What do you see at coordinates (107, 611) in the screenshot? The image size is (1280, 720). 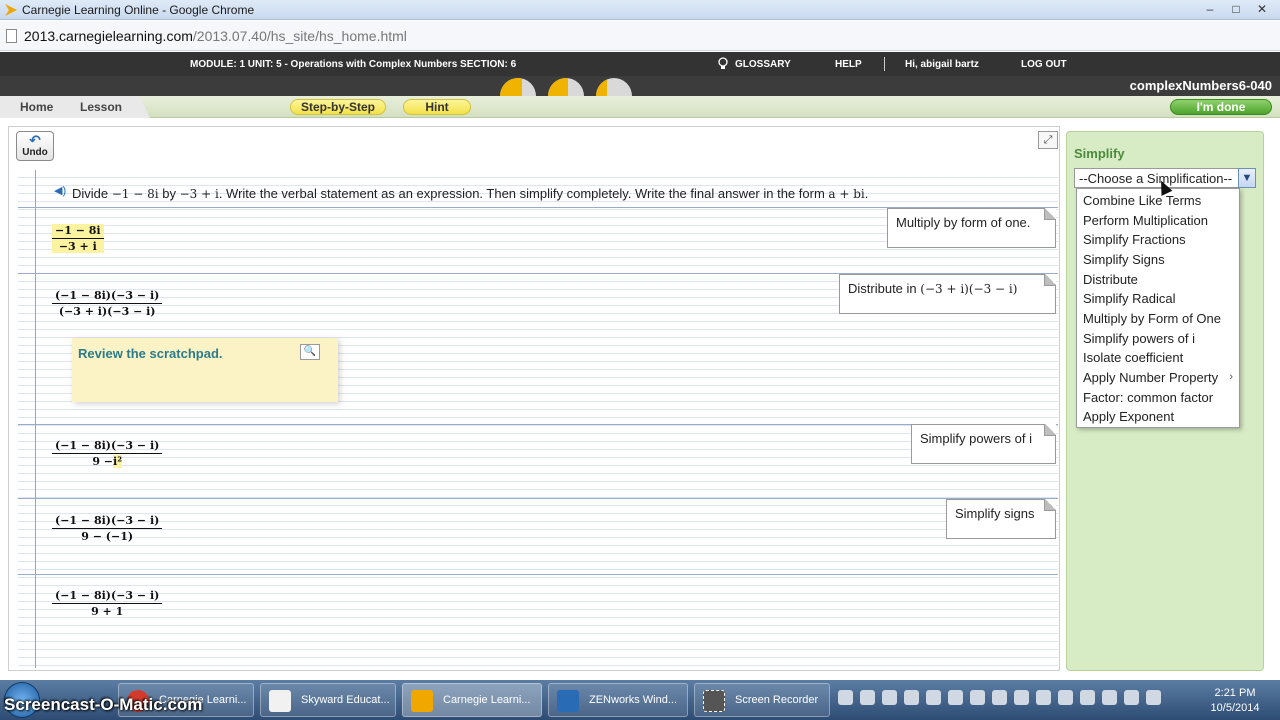 I see `fraction-denominator: 9 + 1` at bounding box center [107, 611].